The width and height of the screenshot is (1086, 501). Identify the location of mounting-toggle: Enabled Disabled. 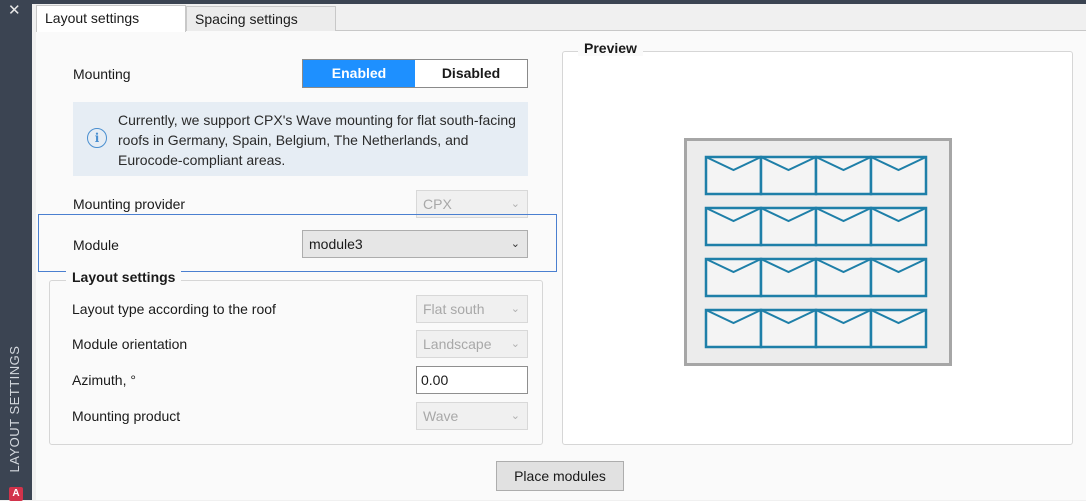
(415, 73).